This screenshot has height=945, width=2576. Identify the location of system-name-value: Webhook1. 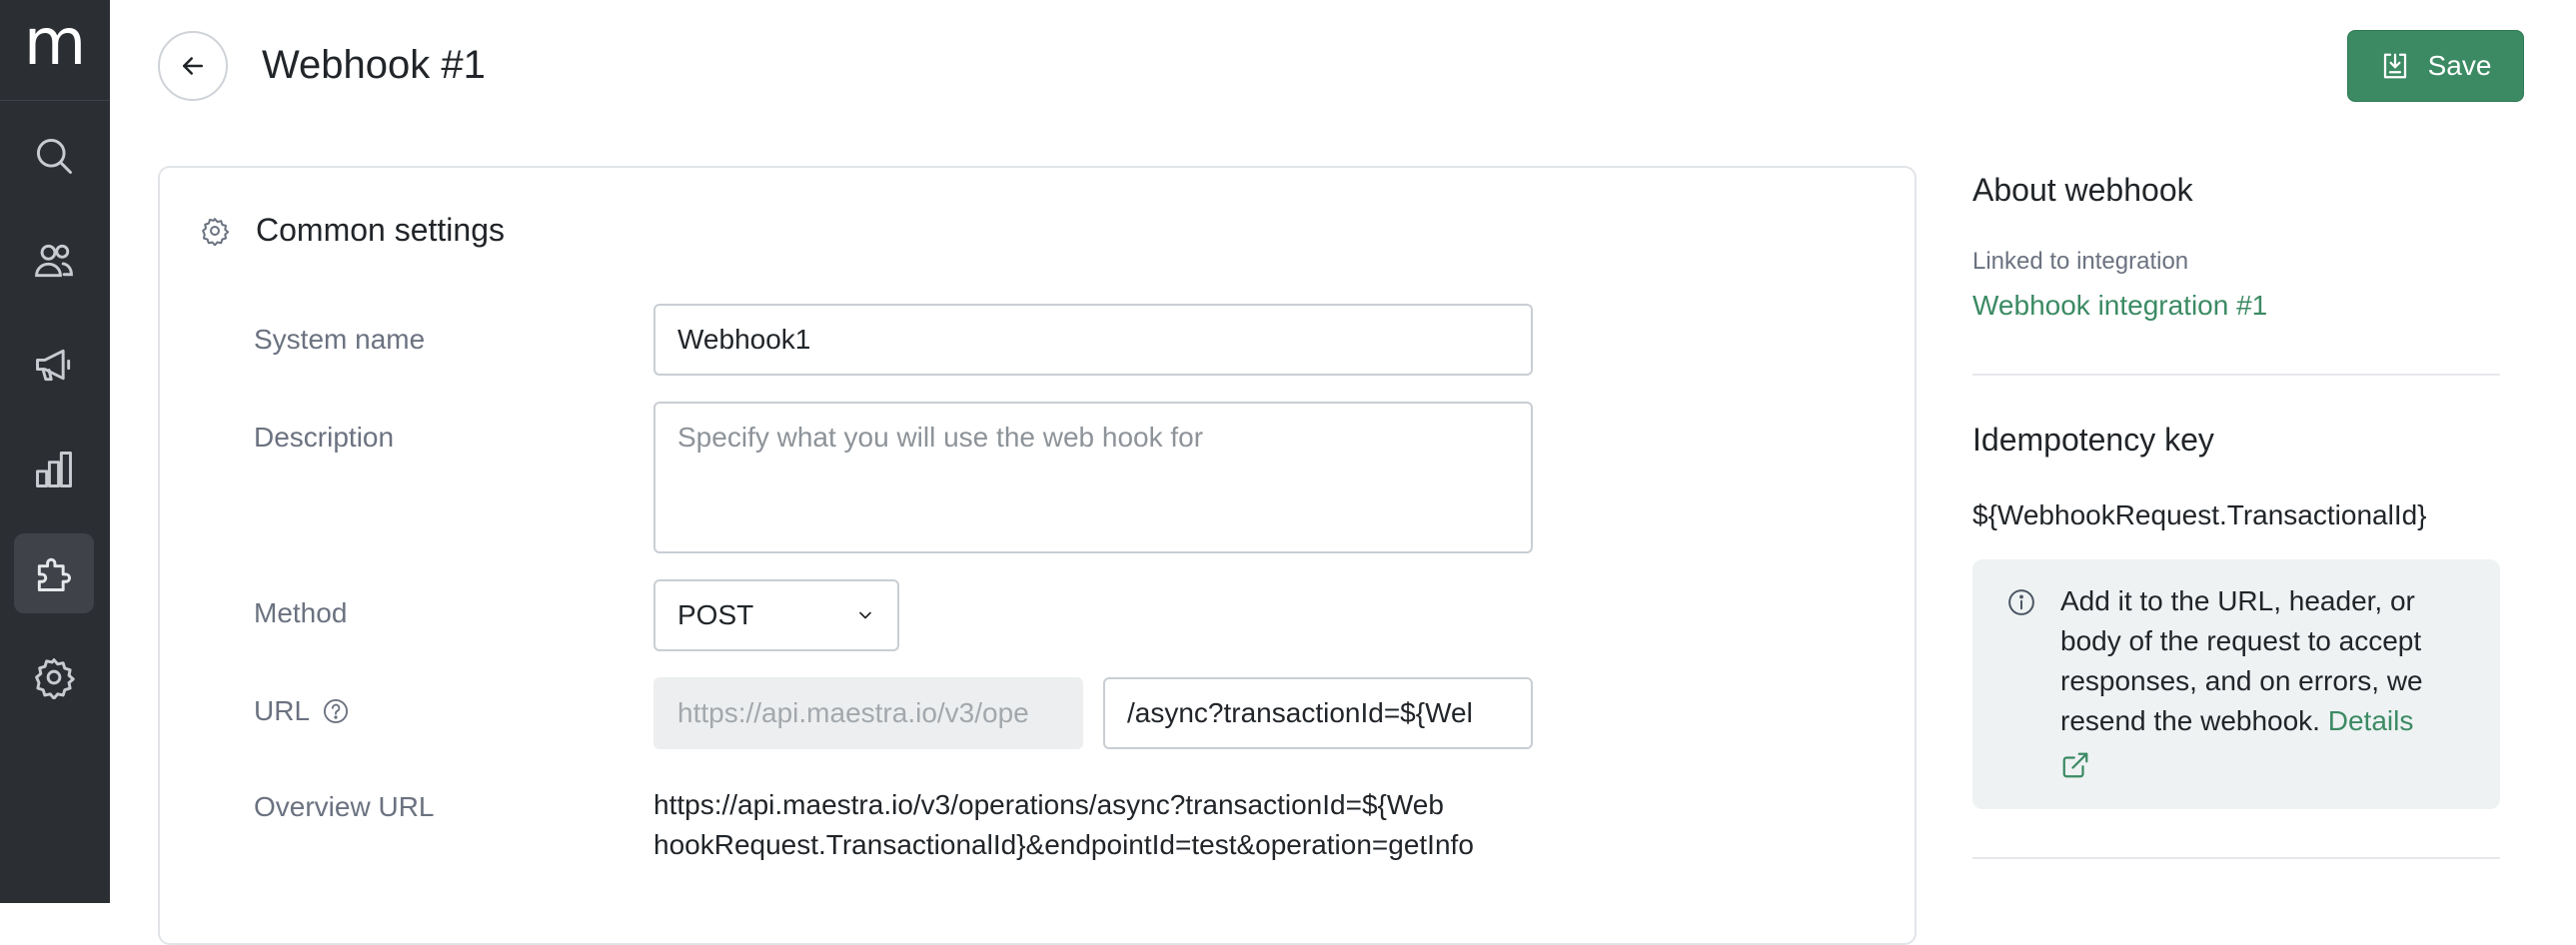
(744, 339).